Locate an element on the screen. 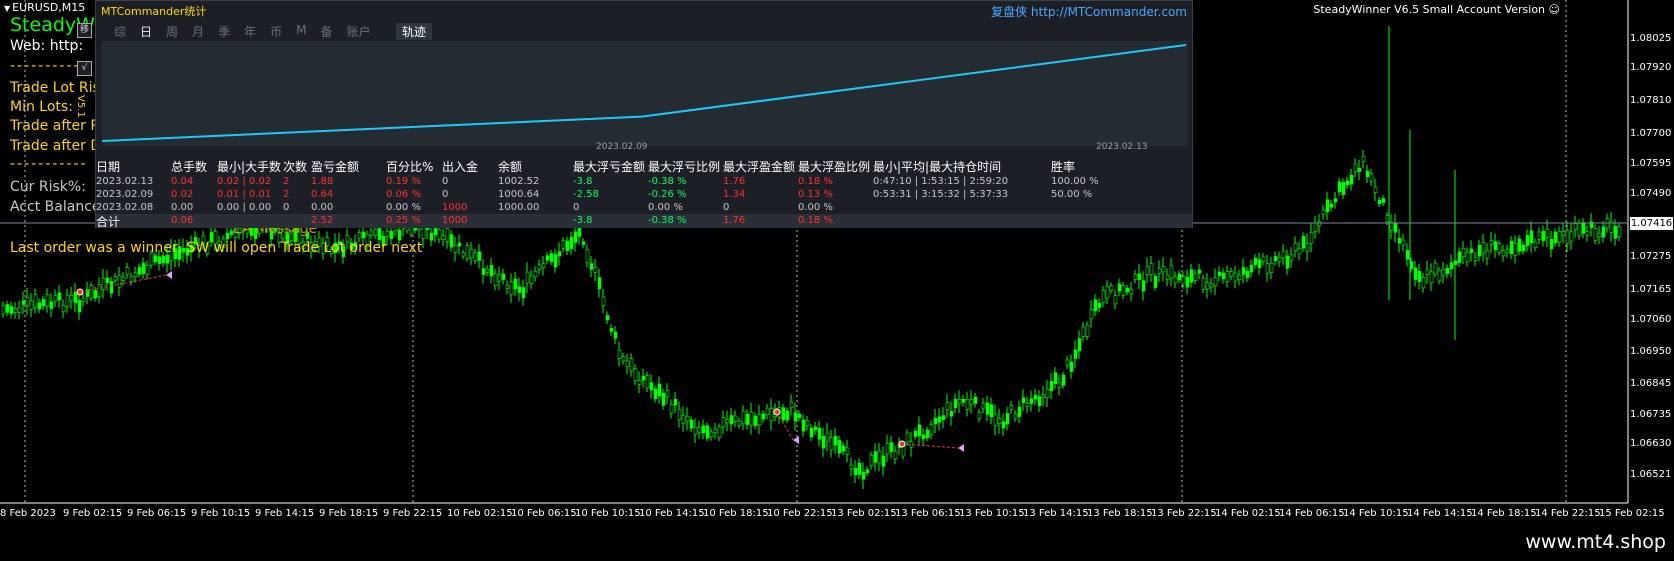 This screenshot has height=561, width=1674. col-header-maxddpct: 最大浮亏比例 is located at coordinates (684, 167).